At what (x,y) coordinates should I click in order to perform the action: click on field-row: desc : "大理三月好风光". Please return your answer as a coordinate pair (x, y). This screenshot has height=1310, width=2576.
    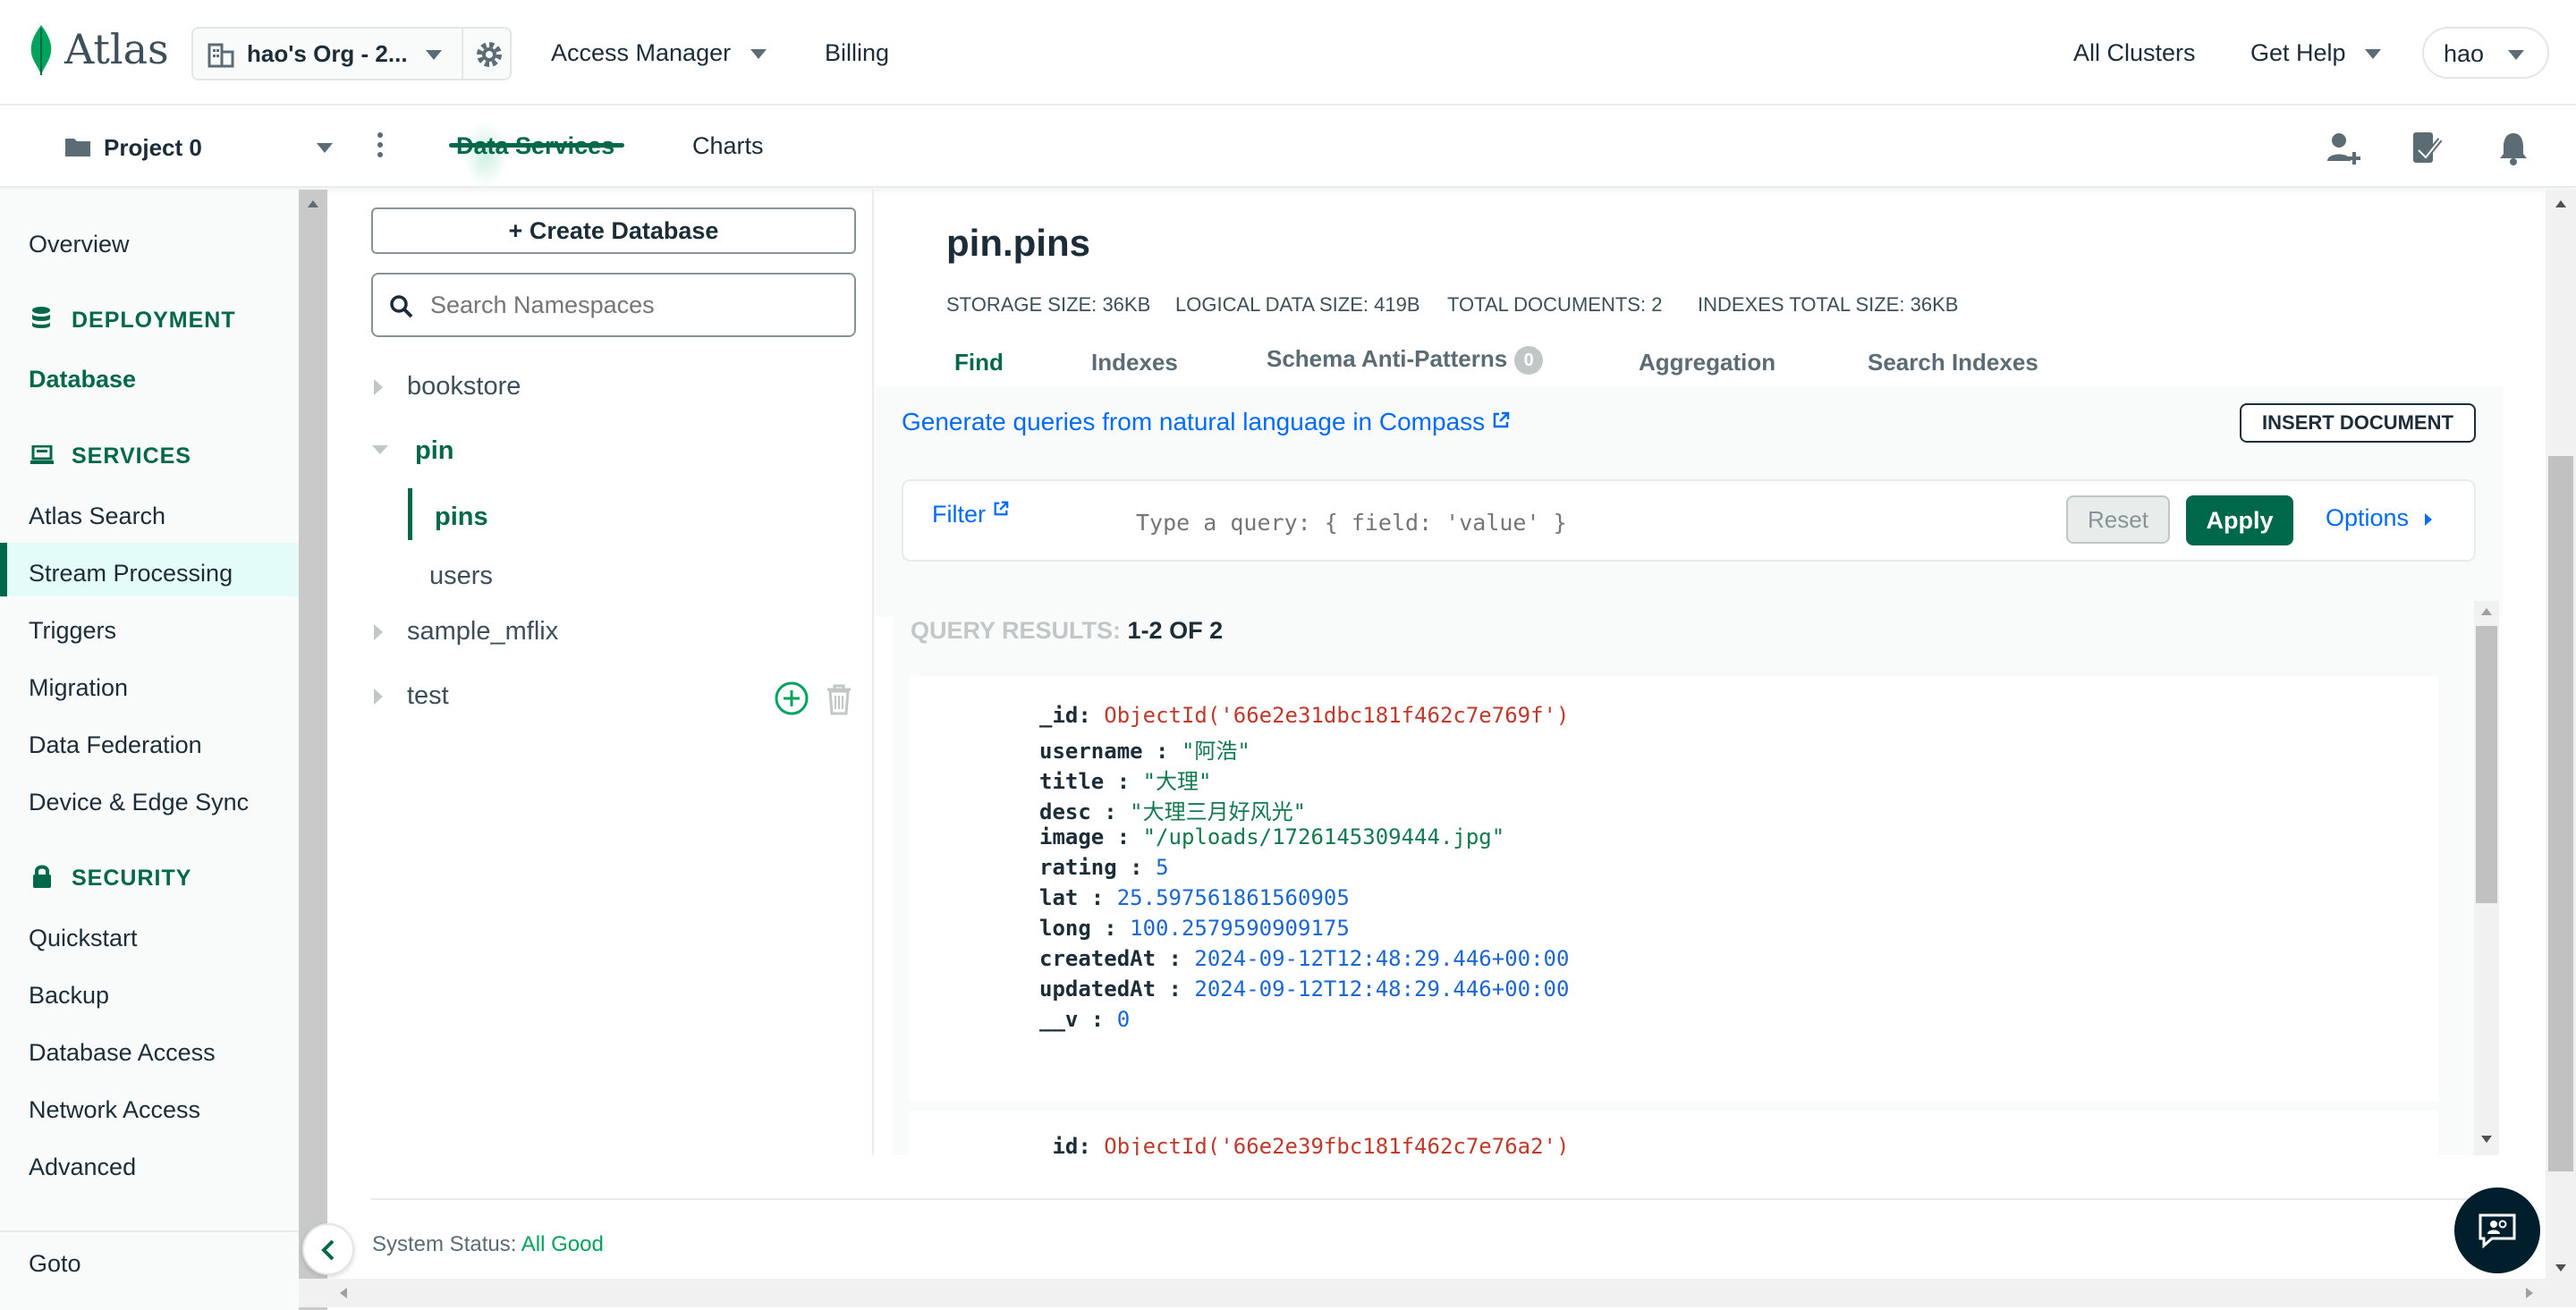
    Looking at the image, I should click on (1172, 809).